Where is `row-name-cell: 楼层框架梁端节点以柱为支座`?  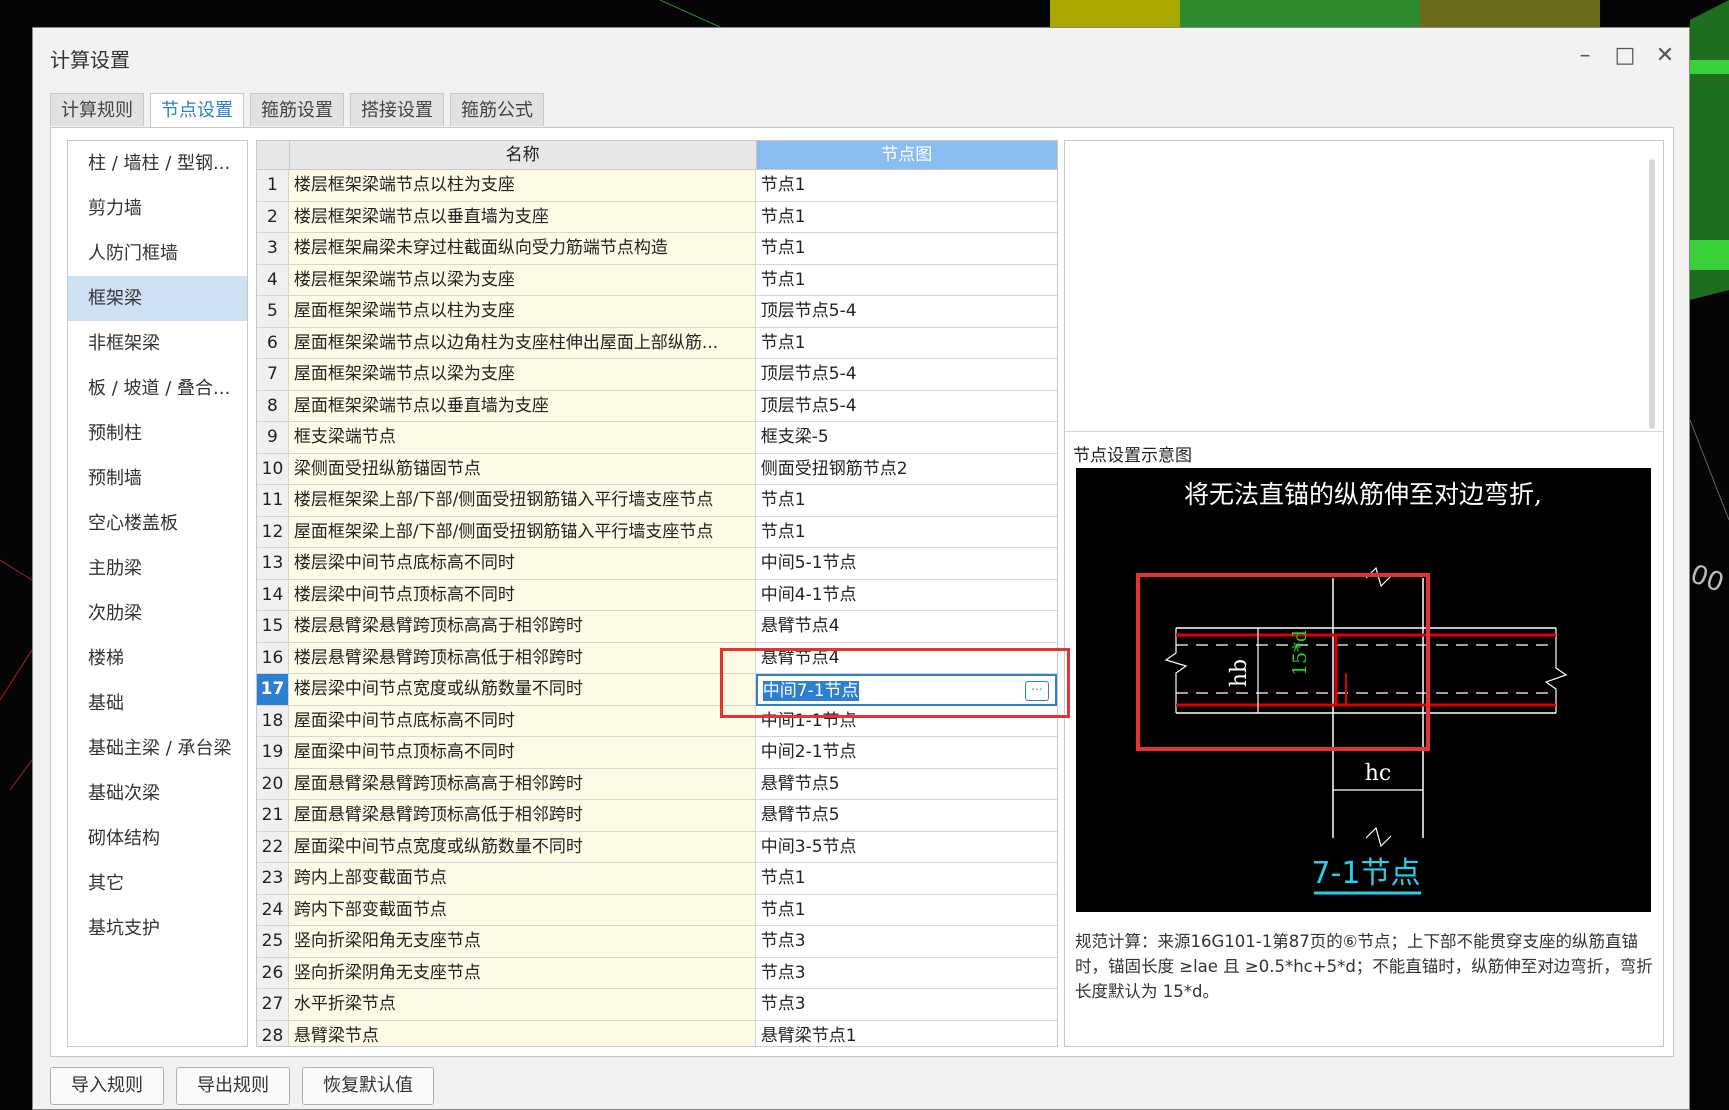
row-name-cell: 楼层框架梁端节点以柱为支座 is located at coordinates (522, 186).